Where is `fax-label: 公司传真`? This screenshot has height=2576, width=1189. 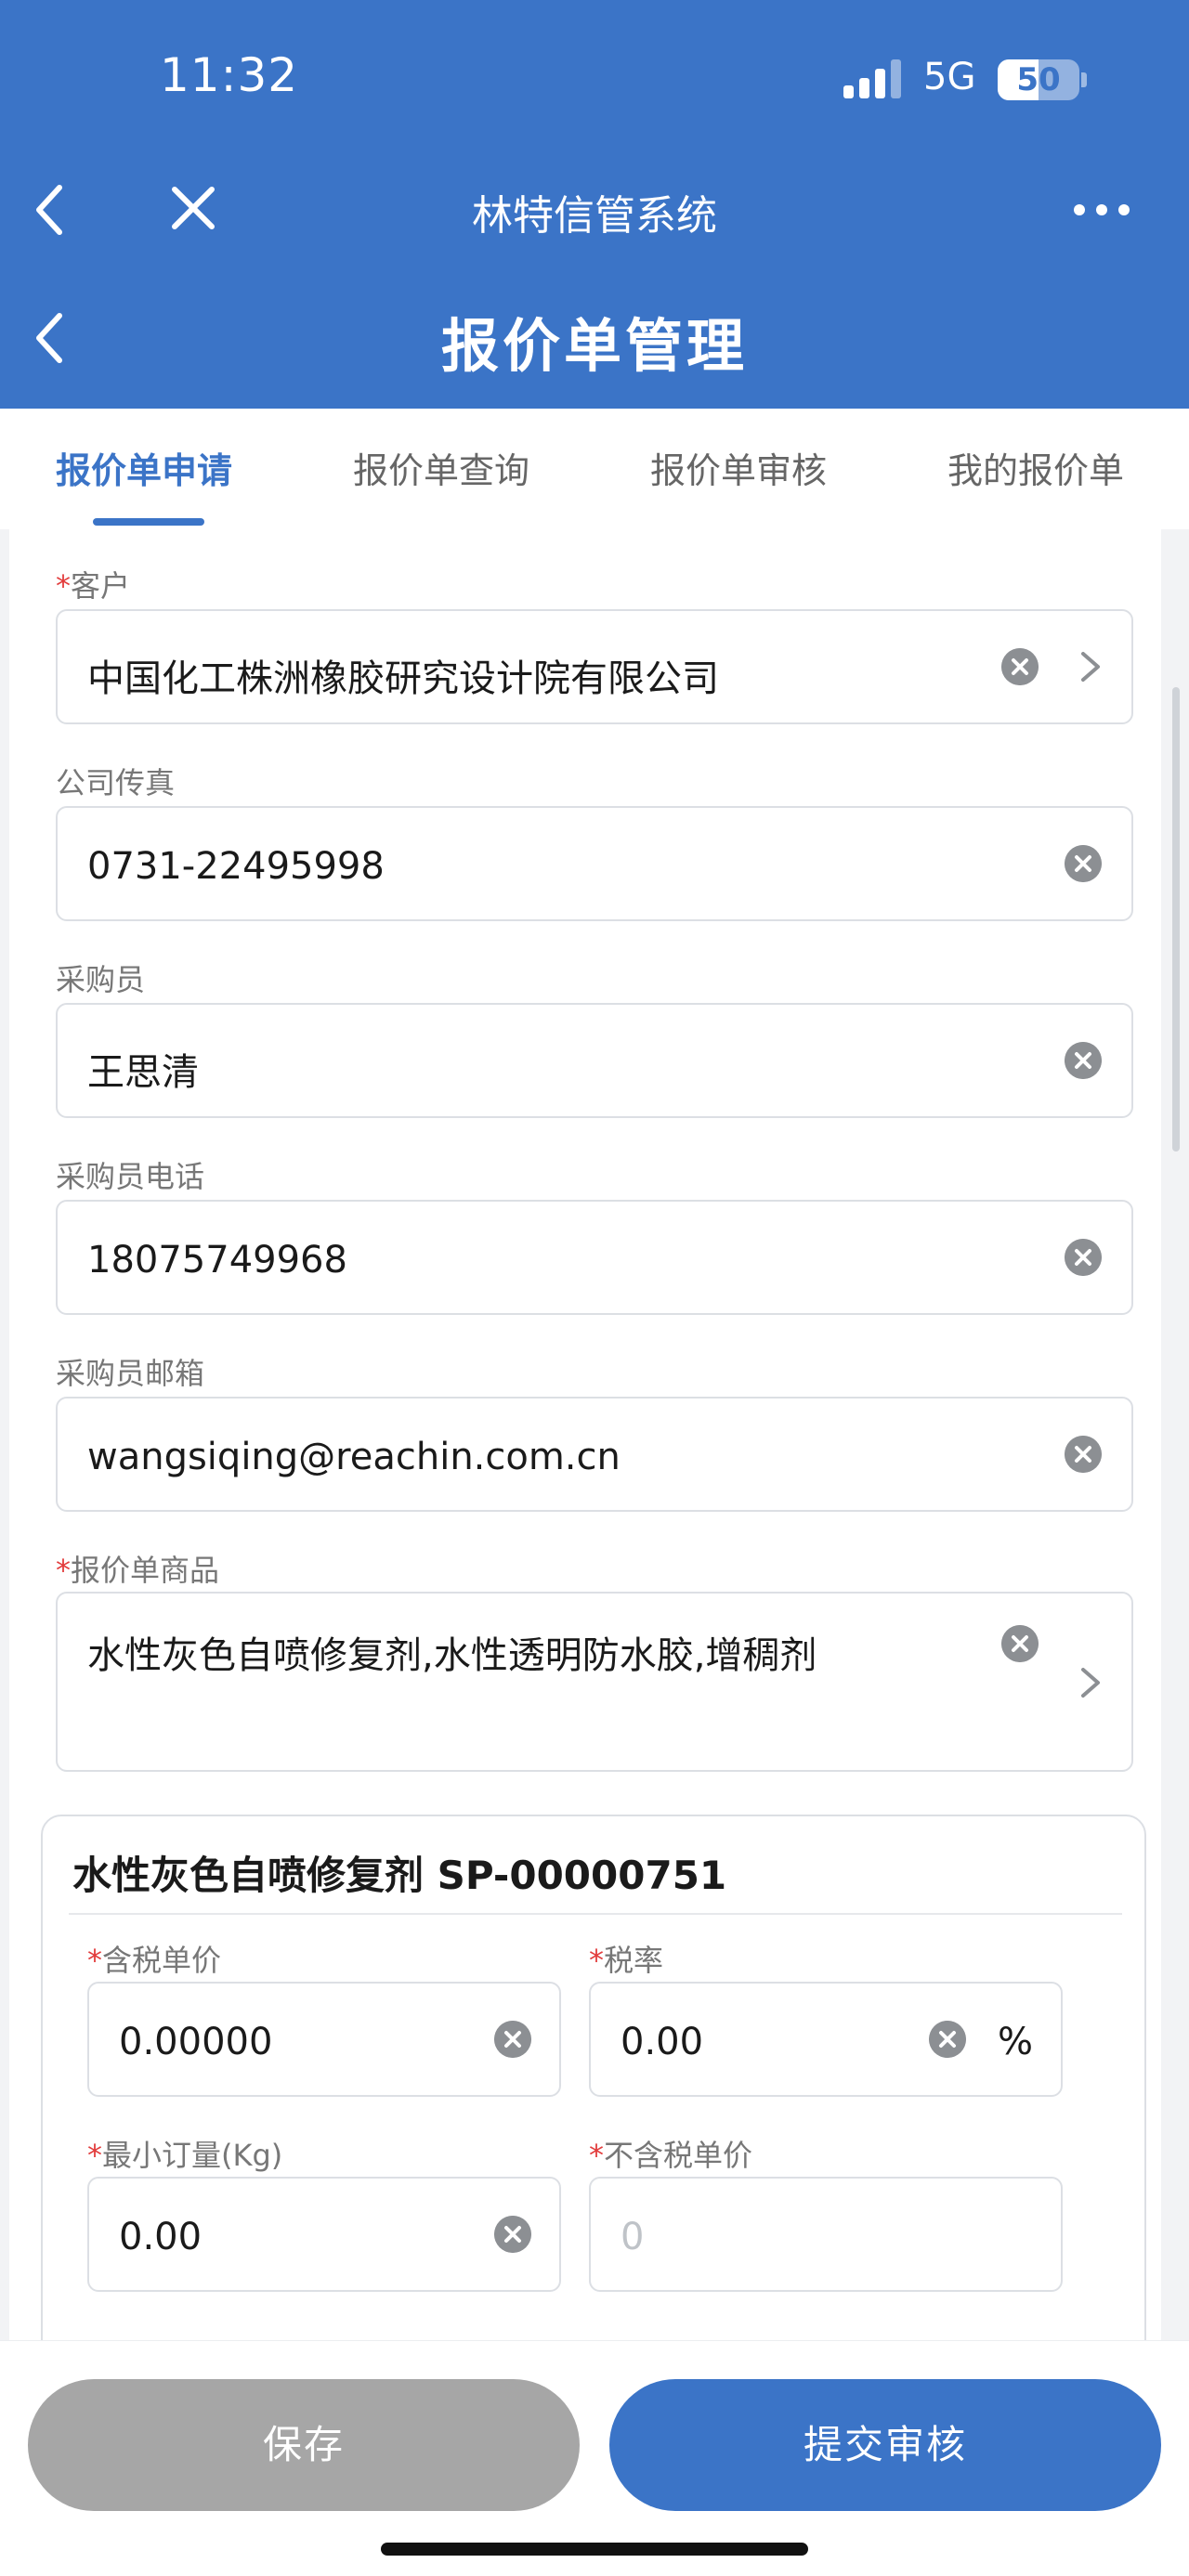 fax-label: 公司传真 is located at coordinates (116, 782).